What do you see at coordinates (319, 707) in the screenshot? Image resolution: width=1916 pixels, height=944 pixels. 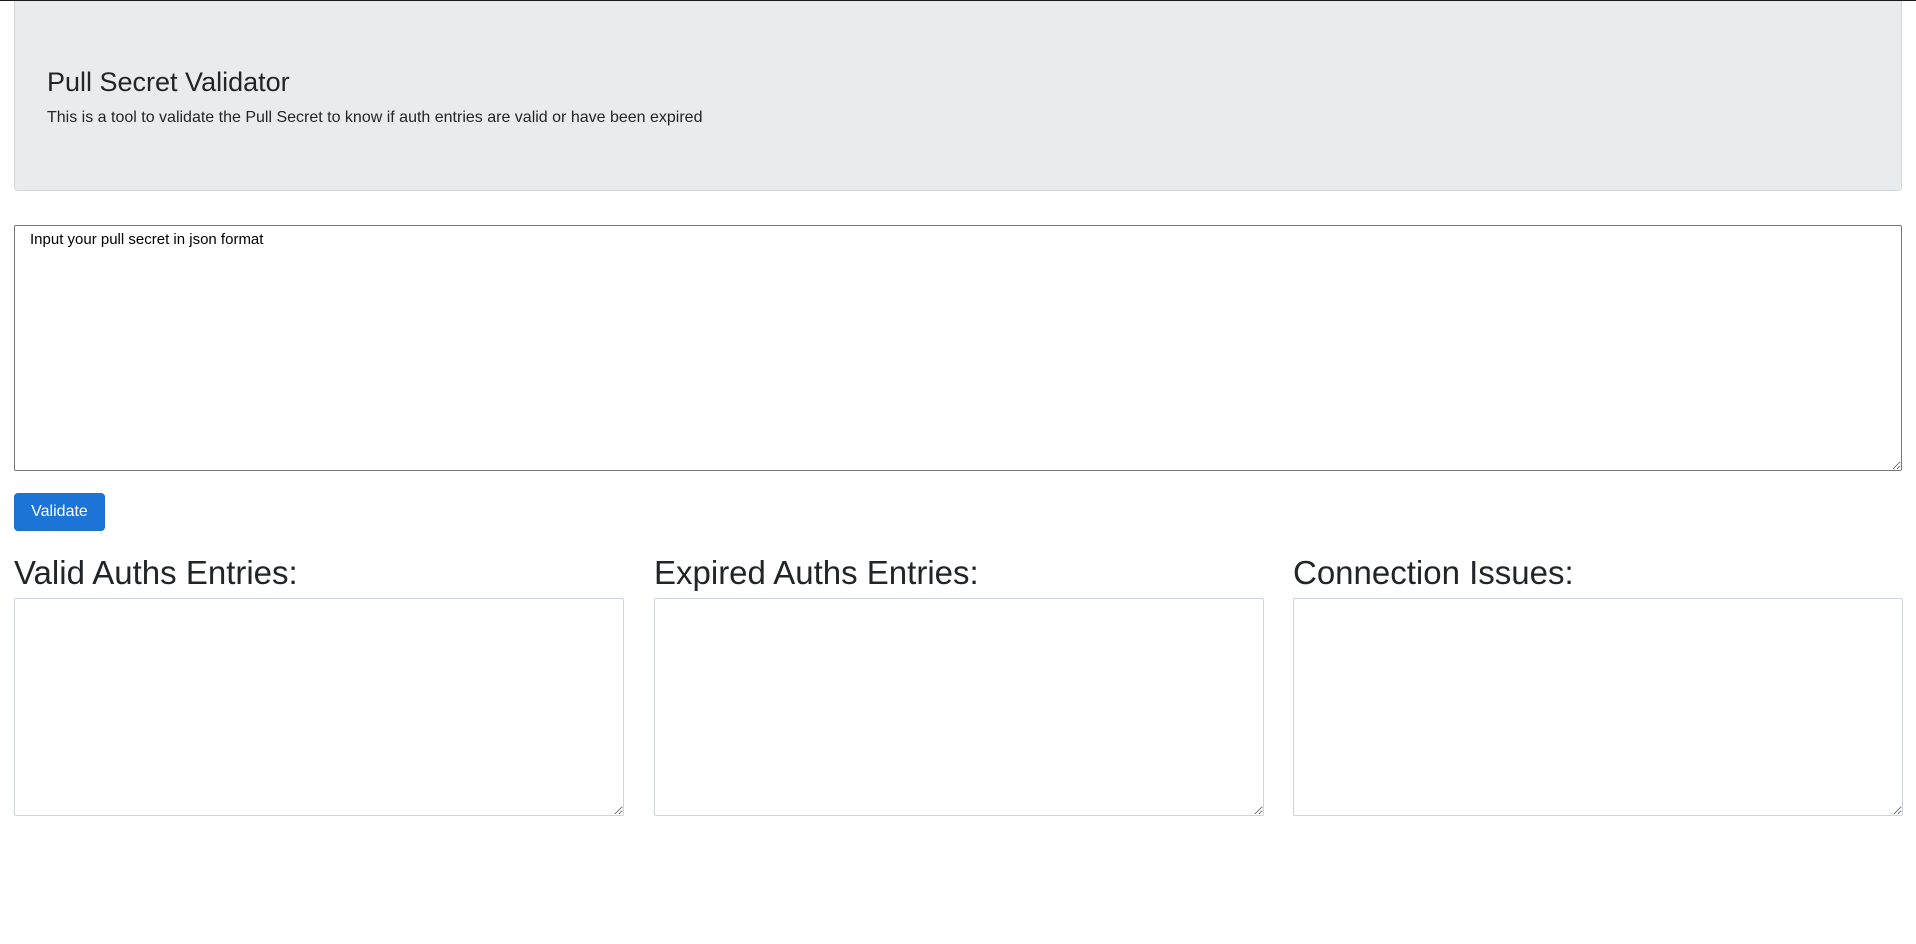 I see `valid-entries-output` at bounding box center [319, 707].